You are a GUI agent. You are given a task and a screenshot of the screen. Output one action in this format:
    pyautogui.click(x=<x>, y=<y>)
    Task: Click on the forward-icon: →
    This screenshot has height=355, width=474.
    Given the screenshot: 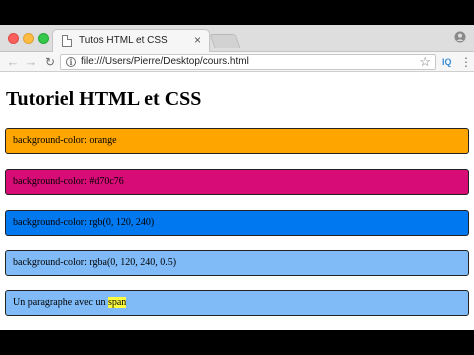 What is the action you would take?
    pyautogui.click(x=31, y=62)
    